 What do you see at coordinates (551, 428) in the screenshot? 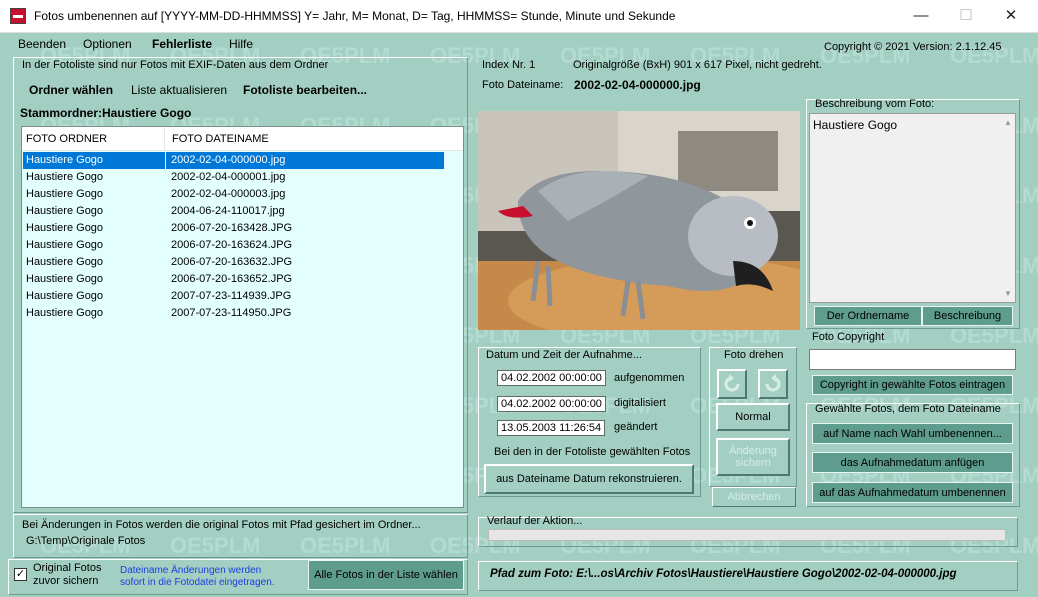
I see `geaendert-field: 13.05.2003 11:26:54` at bounding box center [551, 428].